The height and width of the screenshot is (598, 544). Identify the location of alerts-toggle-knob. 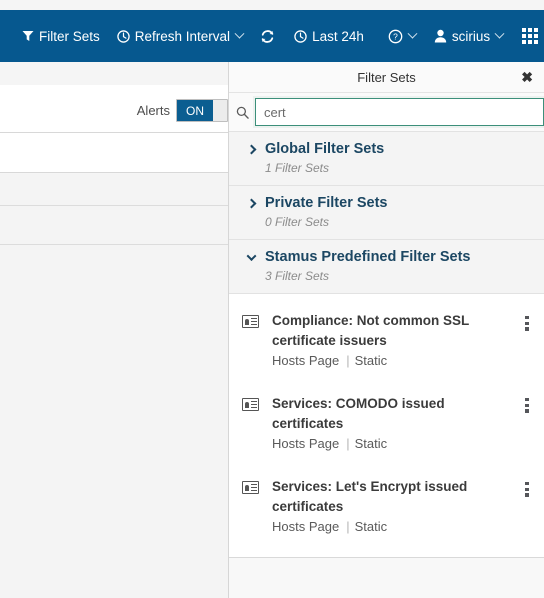
(220, 110).